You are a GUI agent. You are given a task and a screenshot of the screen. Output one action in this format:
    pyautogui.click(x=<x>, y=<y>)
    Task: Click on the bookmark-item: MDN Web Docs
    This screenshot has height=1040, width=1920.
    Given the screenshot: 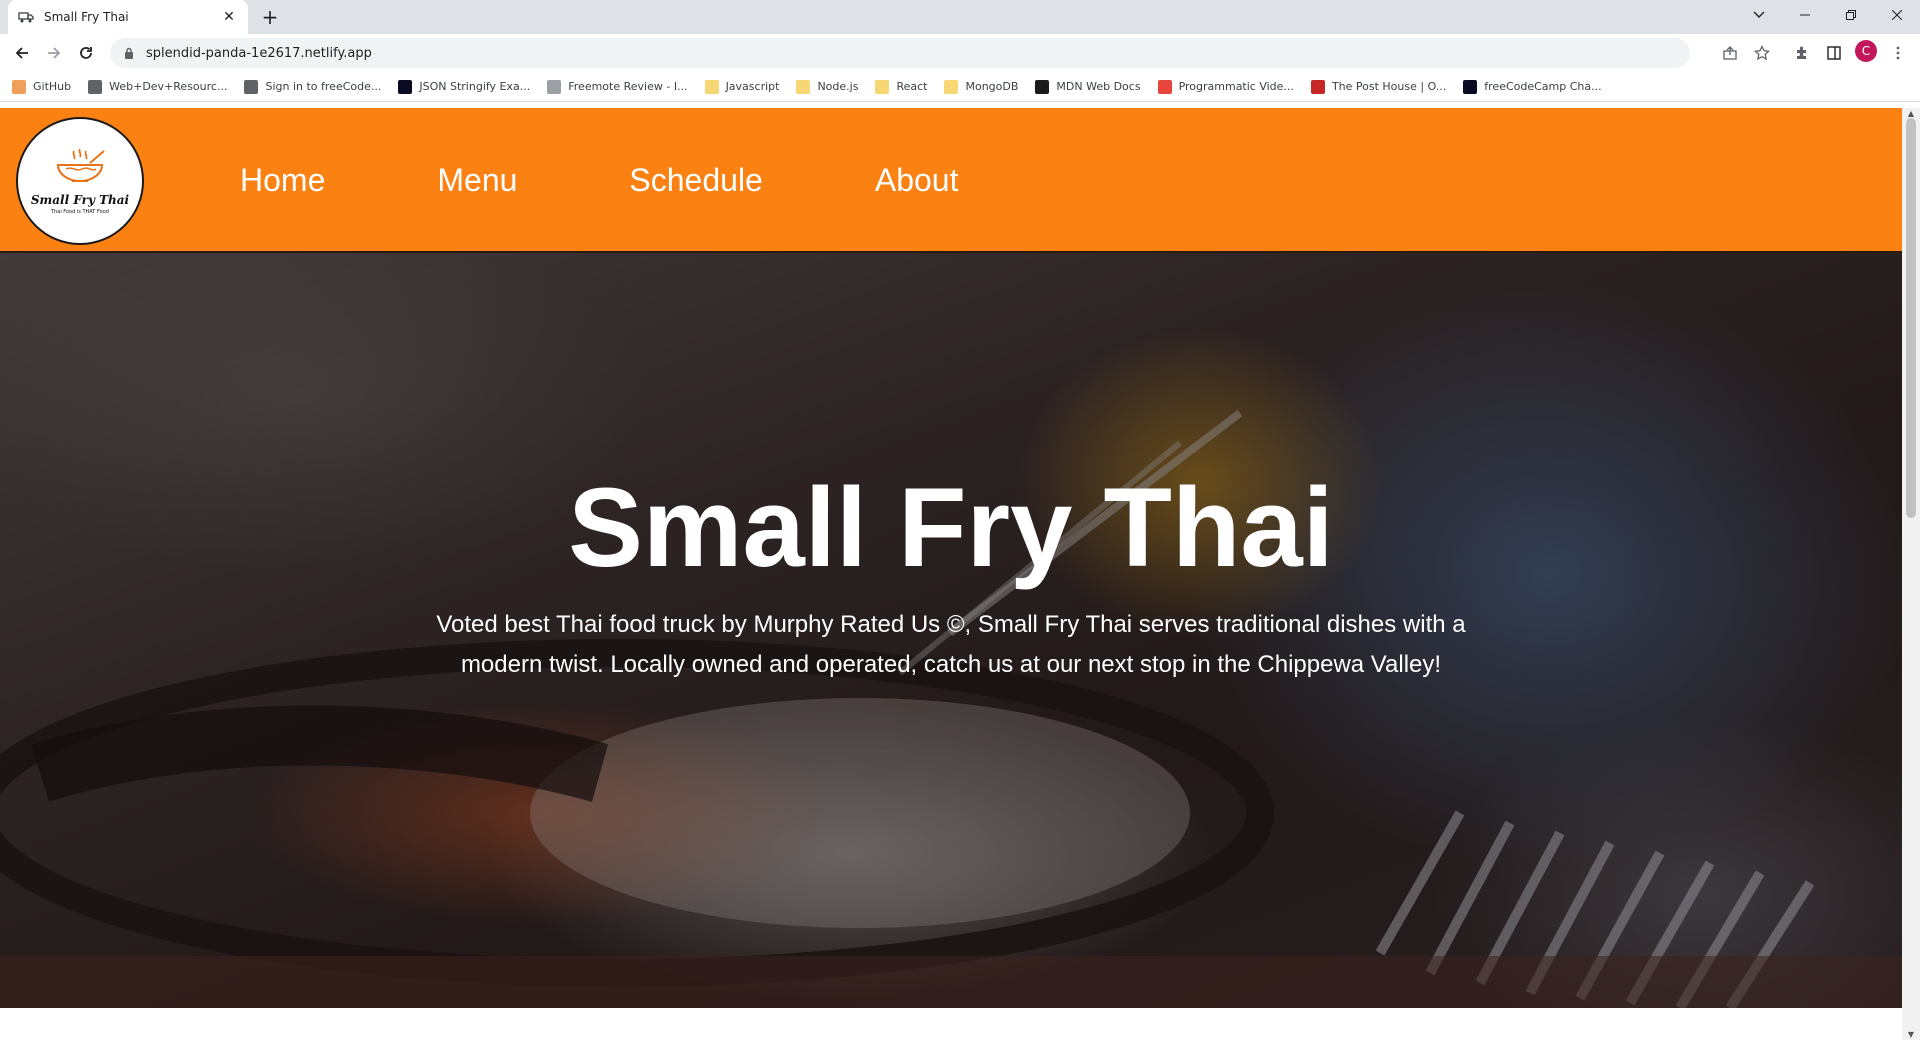 What is the action you would take?
    pyautogui.click(x=1088, y=86)
    